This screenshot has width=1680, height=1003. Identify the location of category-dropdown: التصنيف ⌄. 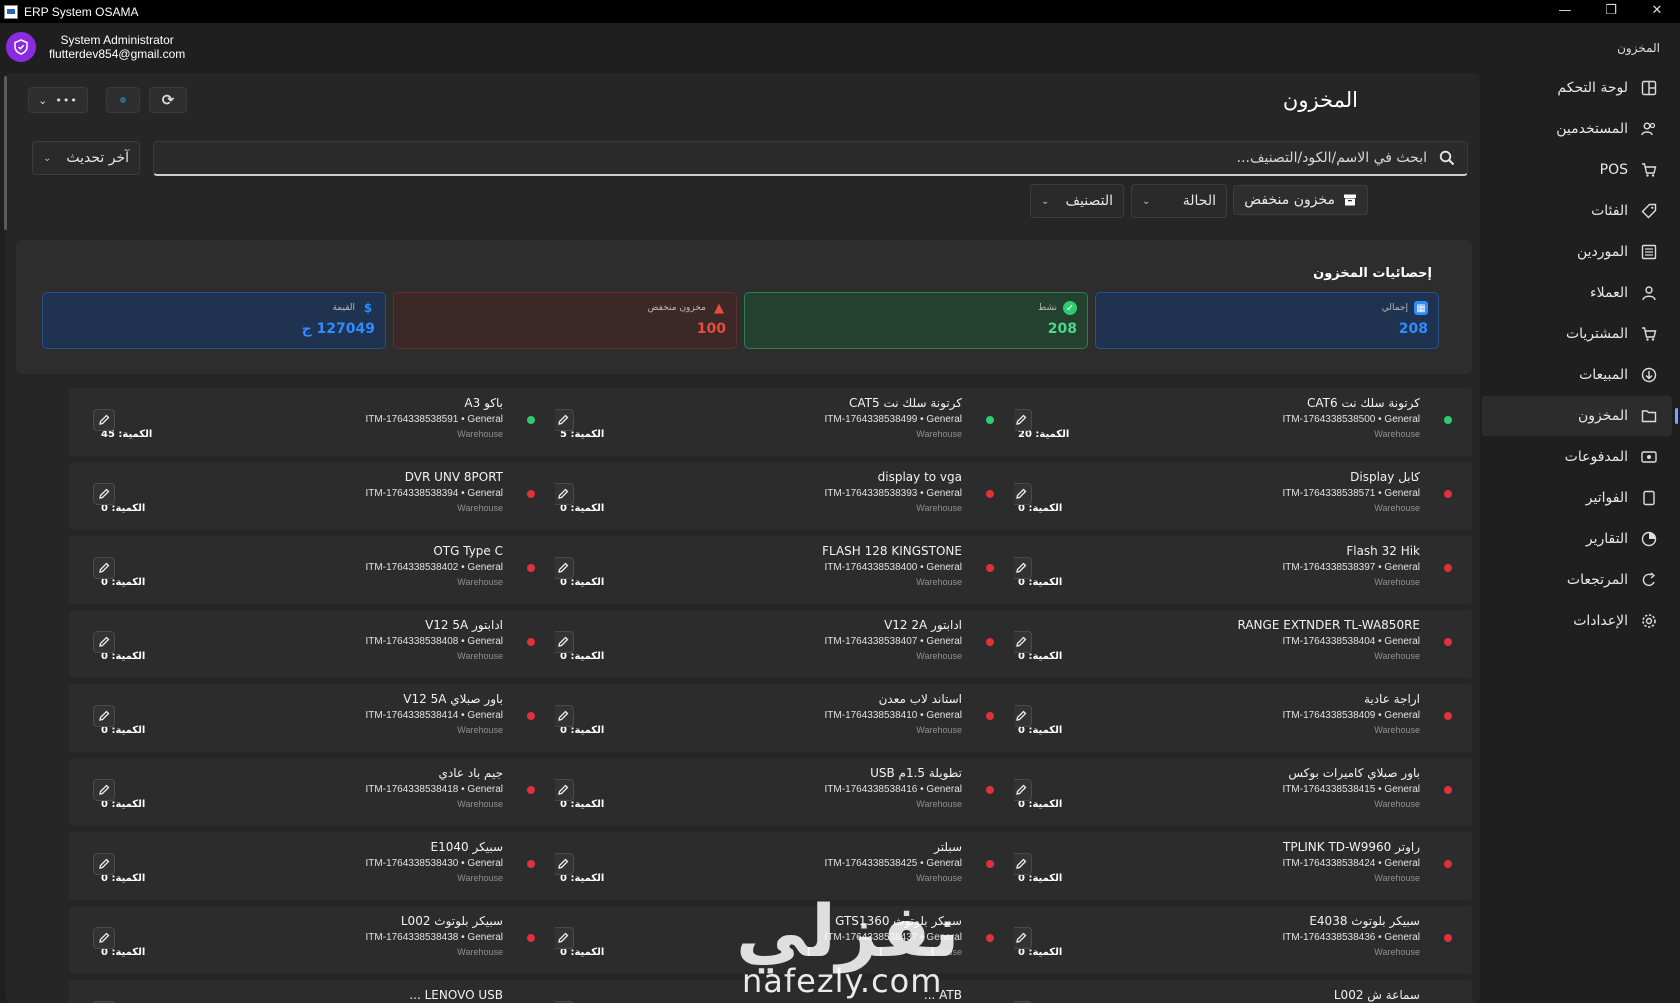
(1077, 201).